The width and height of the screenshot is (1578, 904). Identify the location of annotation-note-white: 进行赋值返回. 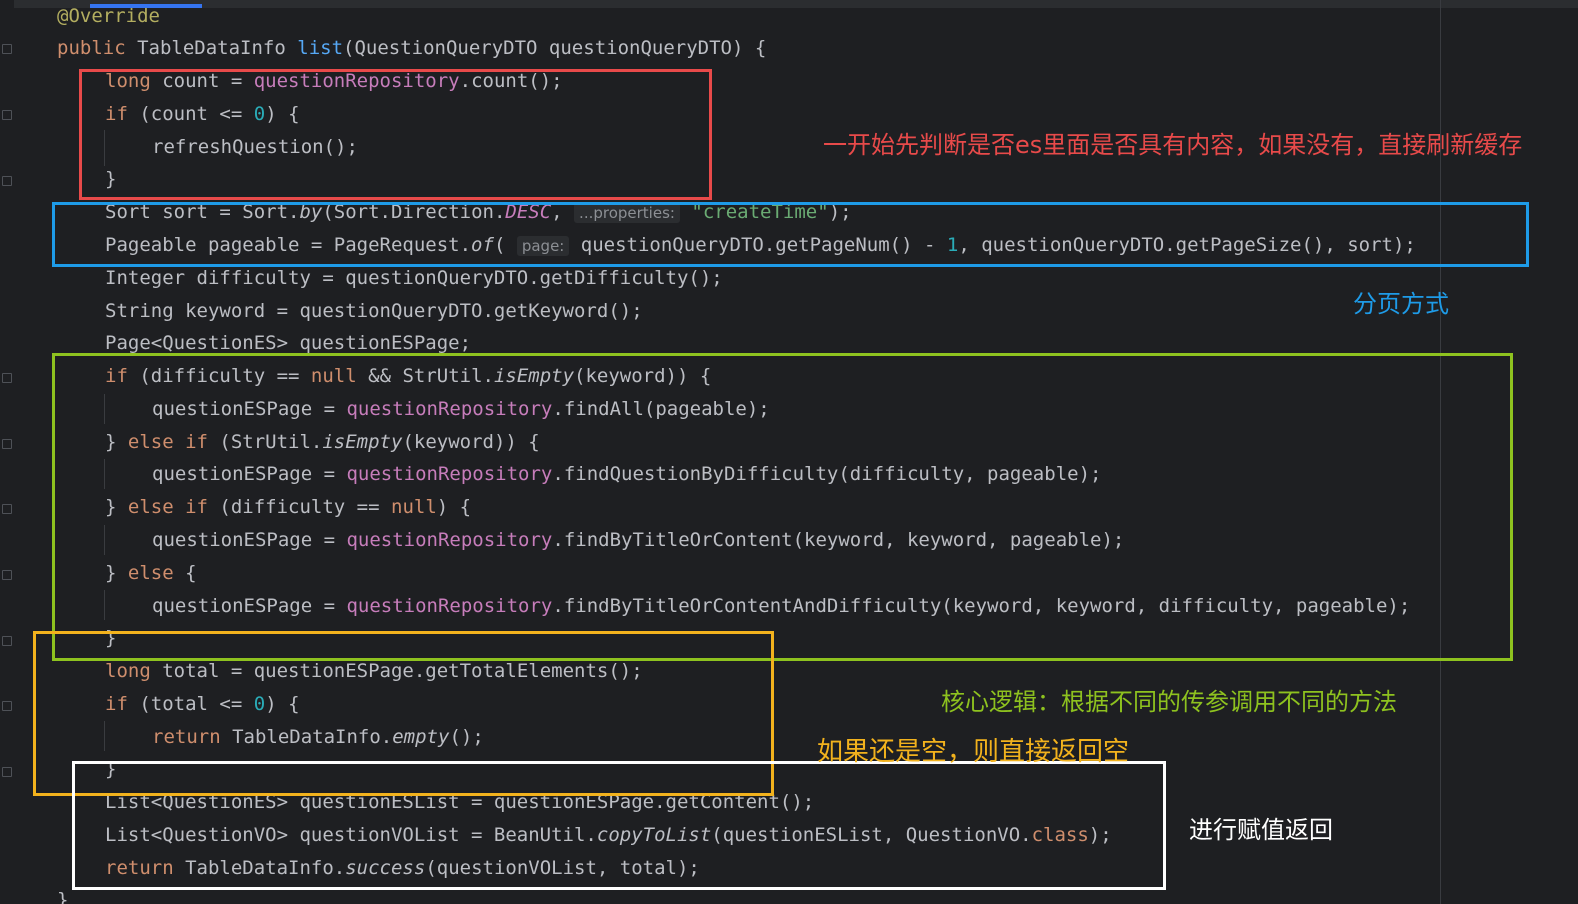
(1261, 830).